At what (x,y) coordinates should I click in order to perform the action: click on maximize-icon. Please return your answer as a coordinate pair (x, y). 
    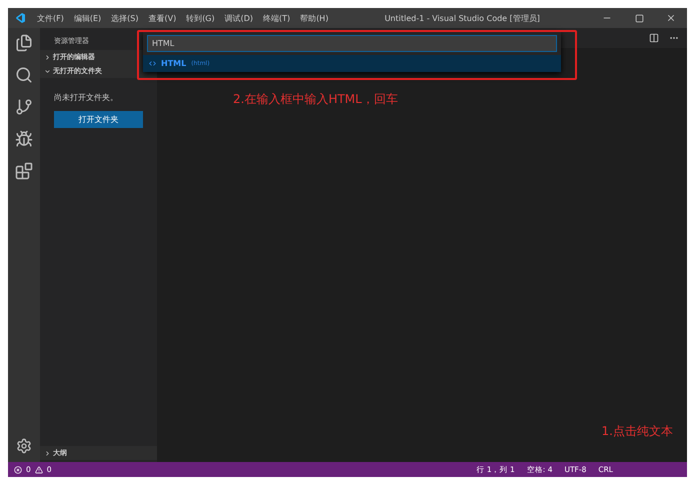
    Looking at the image, I should click on (639, 18).